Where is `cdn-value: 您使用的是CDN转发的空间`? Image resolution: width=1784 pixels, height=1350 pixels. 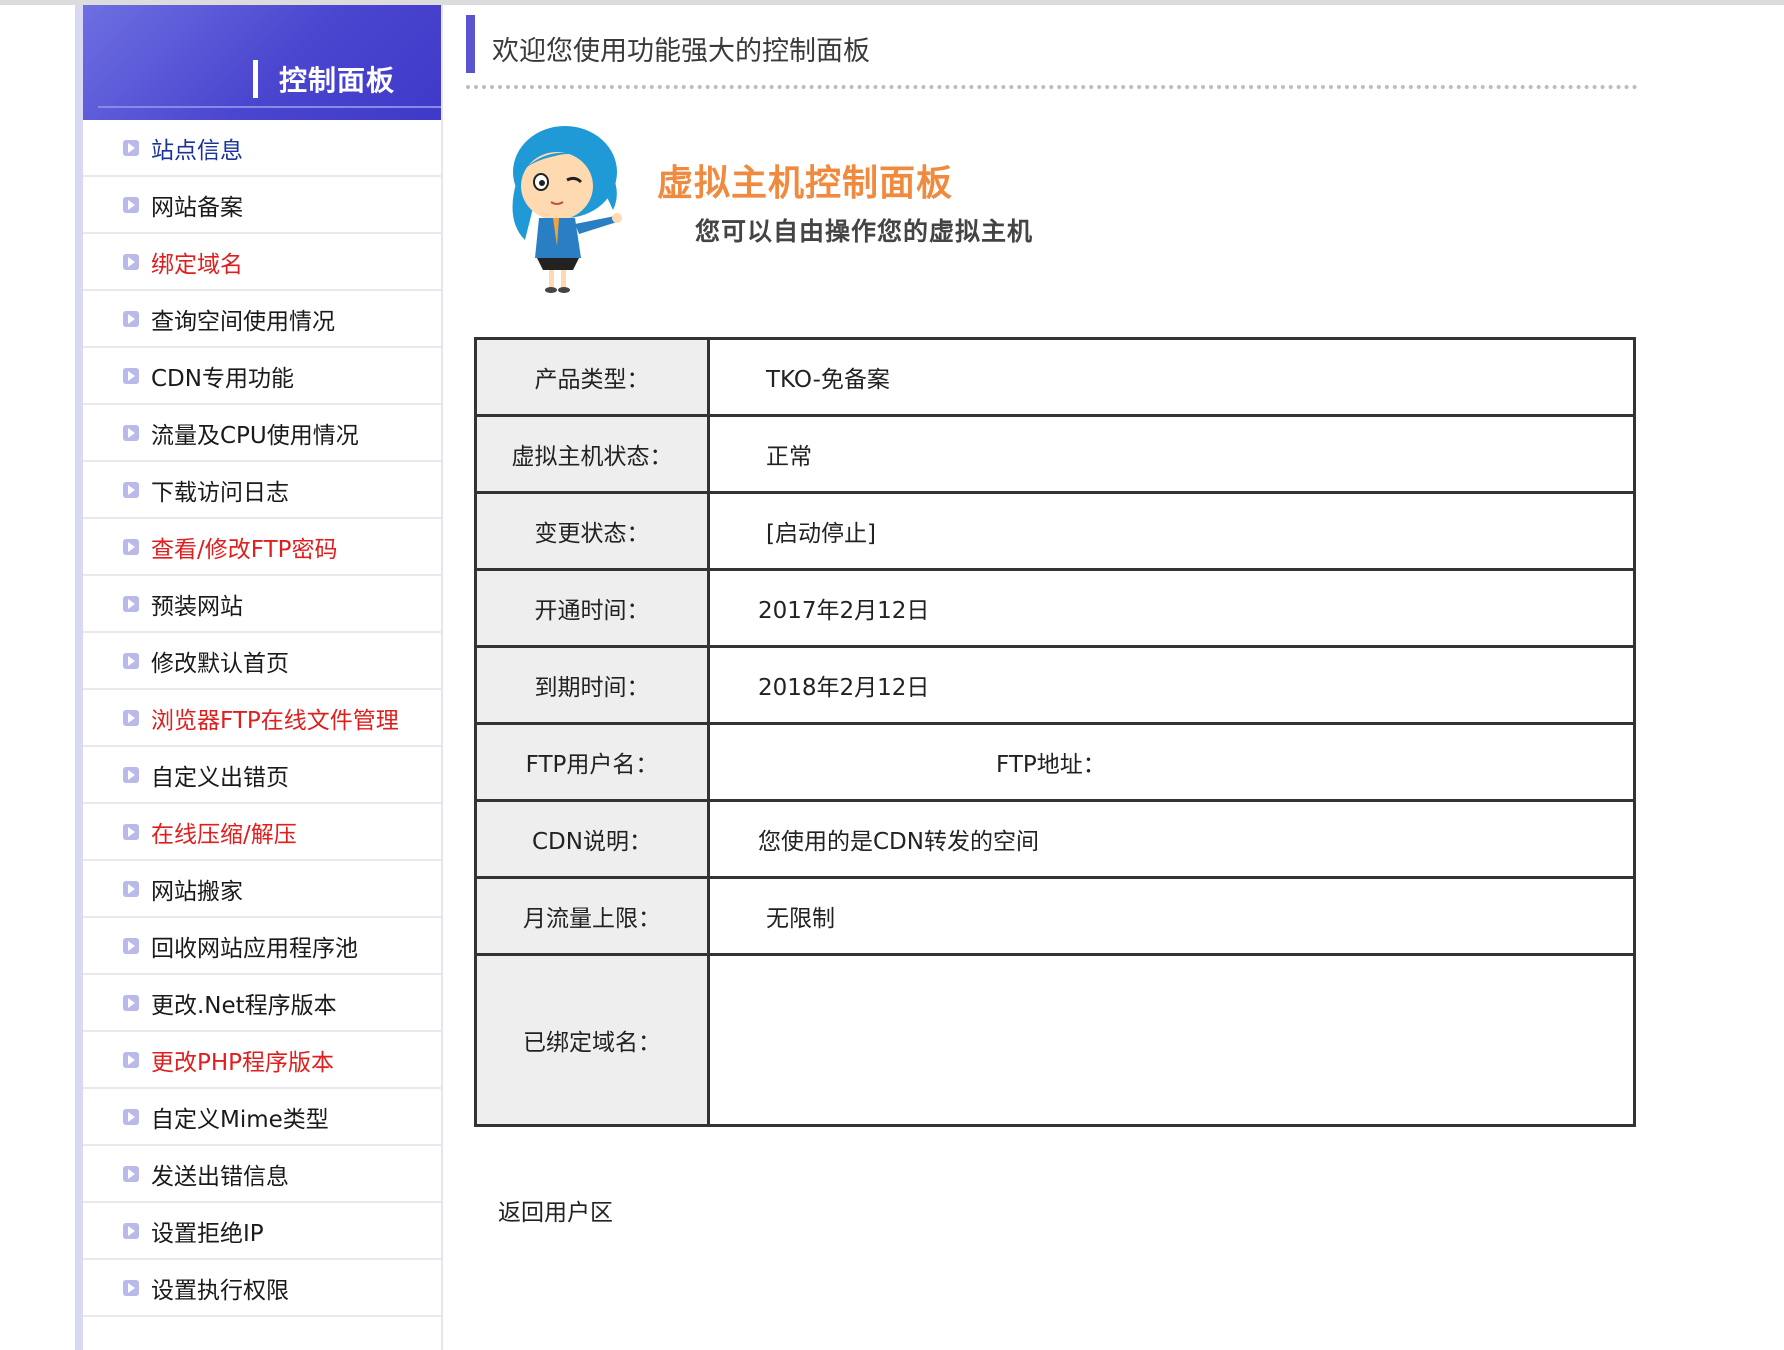
cdn-value: 您使用的是CDN转发的空间 is located at coordinates (1171, 839).